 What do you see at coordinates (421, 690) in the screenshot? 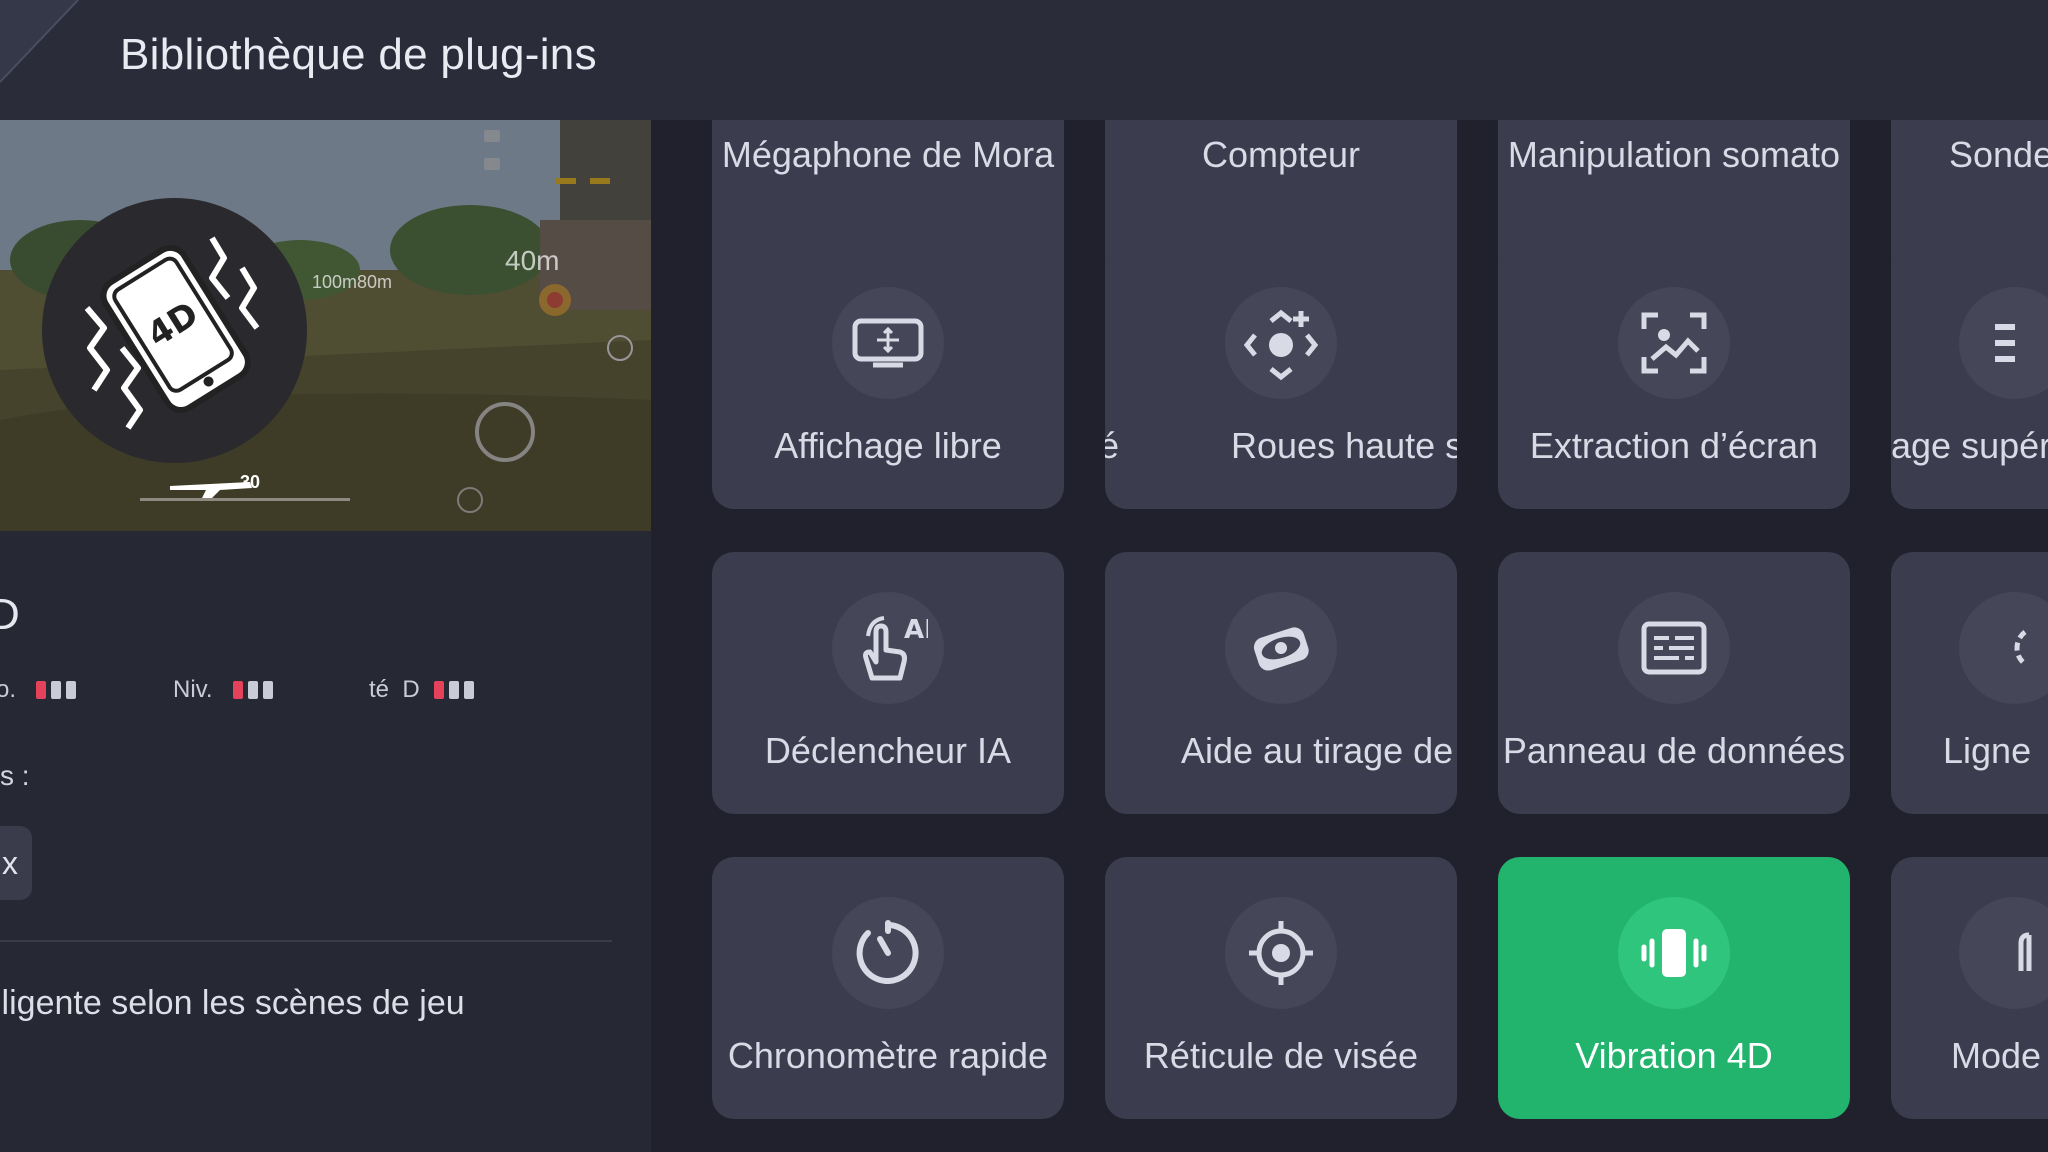
I see `stat-3: té D` at bounding box center [421, 690].